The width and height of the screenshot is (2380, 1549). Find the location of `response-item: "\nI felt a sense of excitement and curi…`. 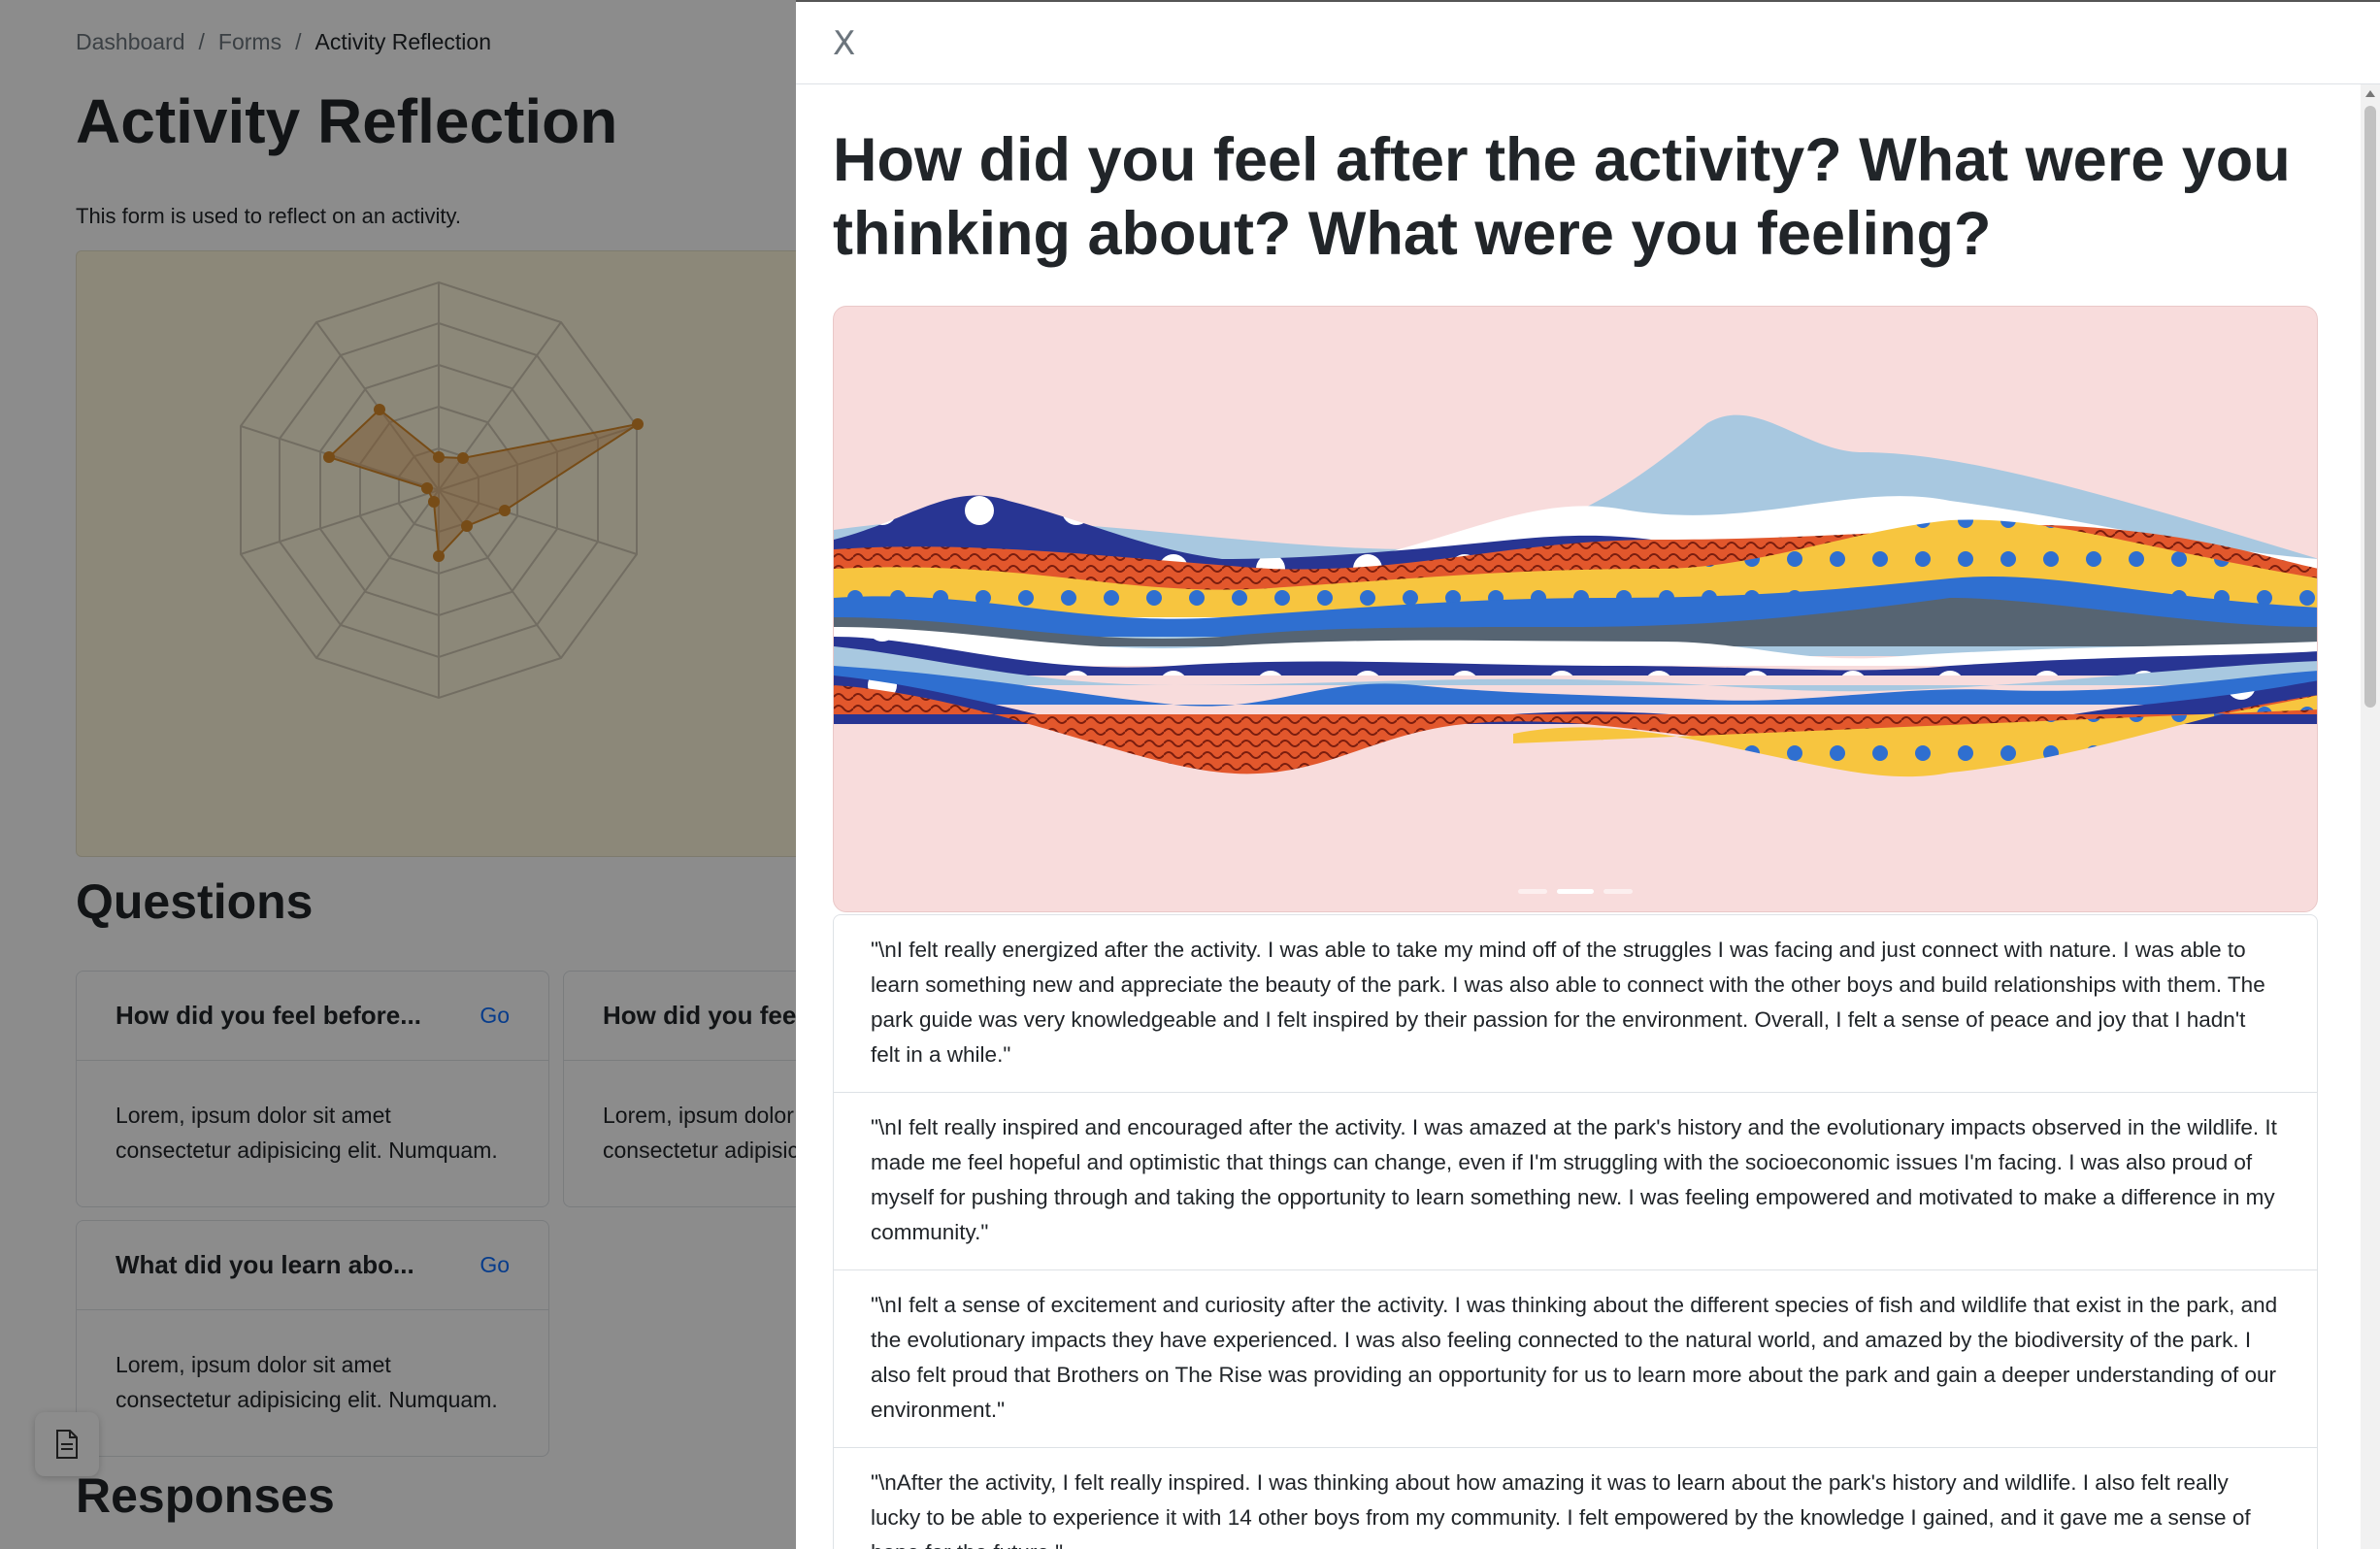

response-item: "\nI felt a sense of excitement and curi… is located at coordinates (1575, 1359).